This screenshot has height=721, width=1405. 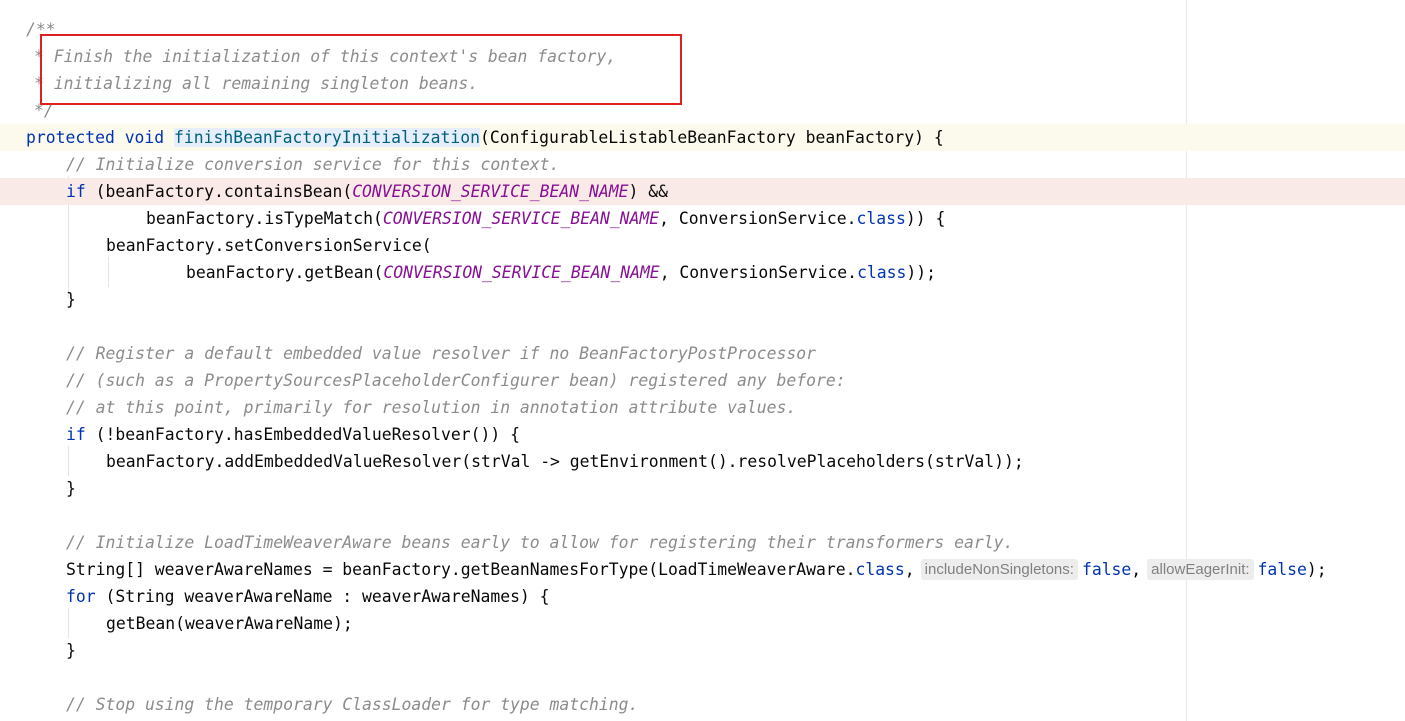 I want to click on code-line: getBean(weaverAwareName);, so click(x=702, y=623).